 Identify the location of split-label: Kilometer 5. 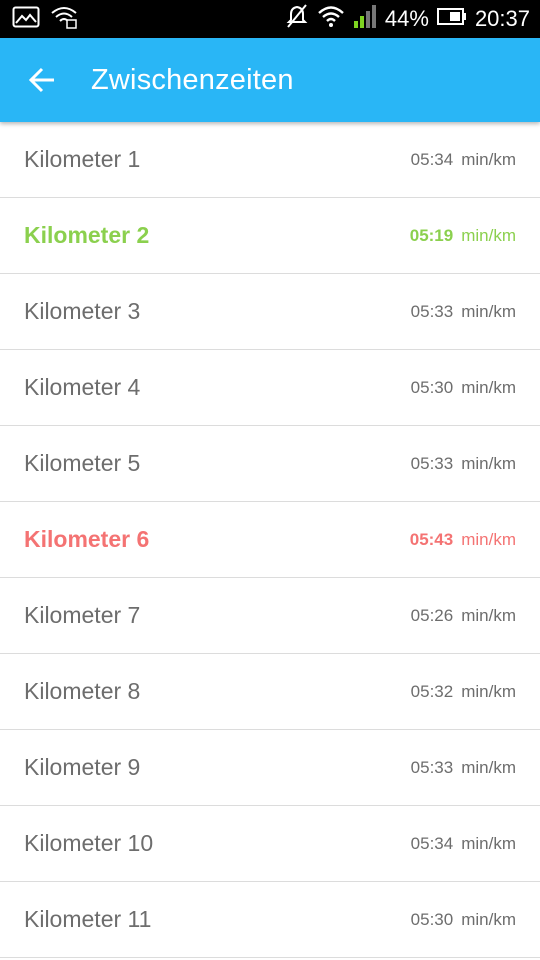
(82, 463).